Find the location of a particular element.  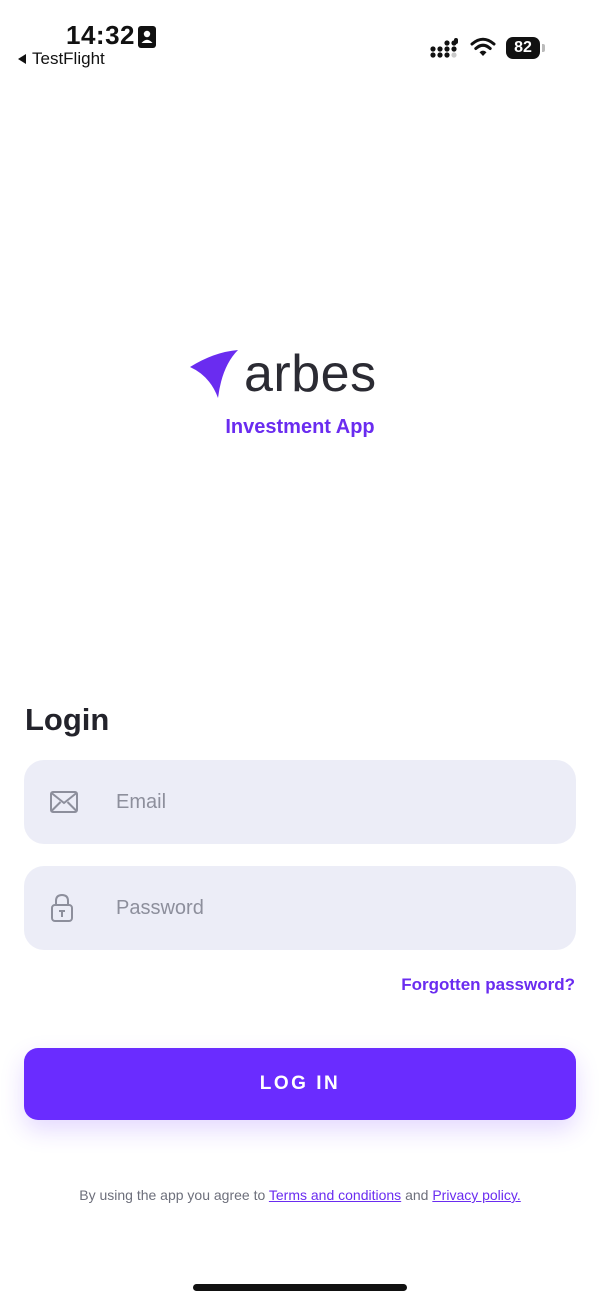

battery-cap is located at coordinates (543, 48).